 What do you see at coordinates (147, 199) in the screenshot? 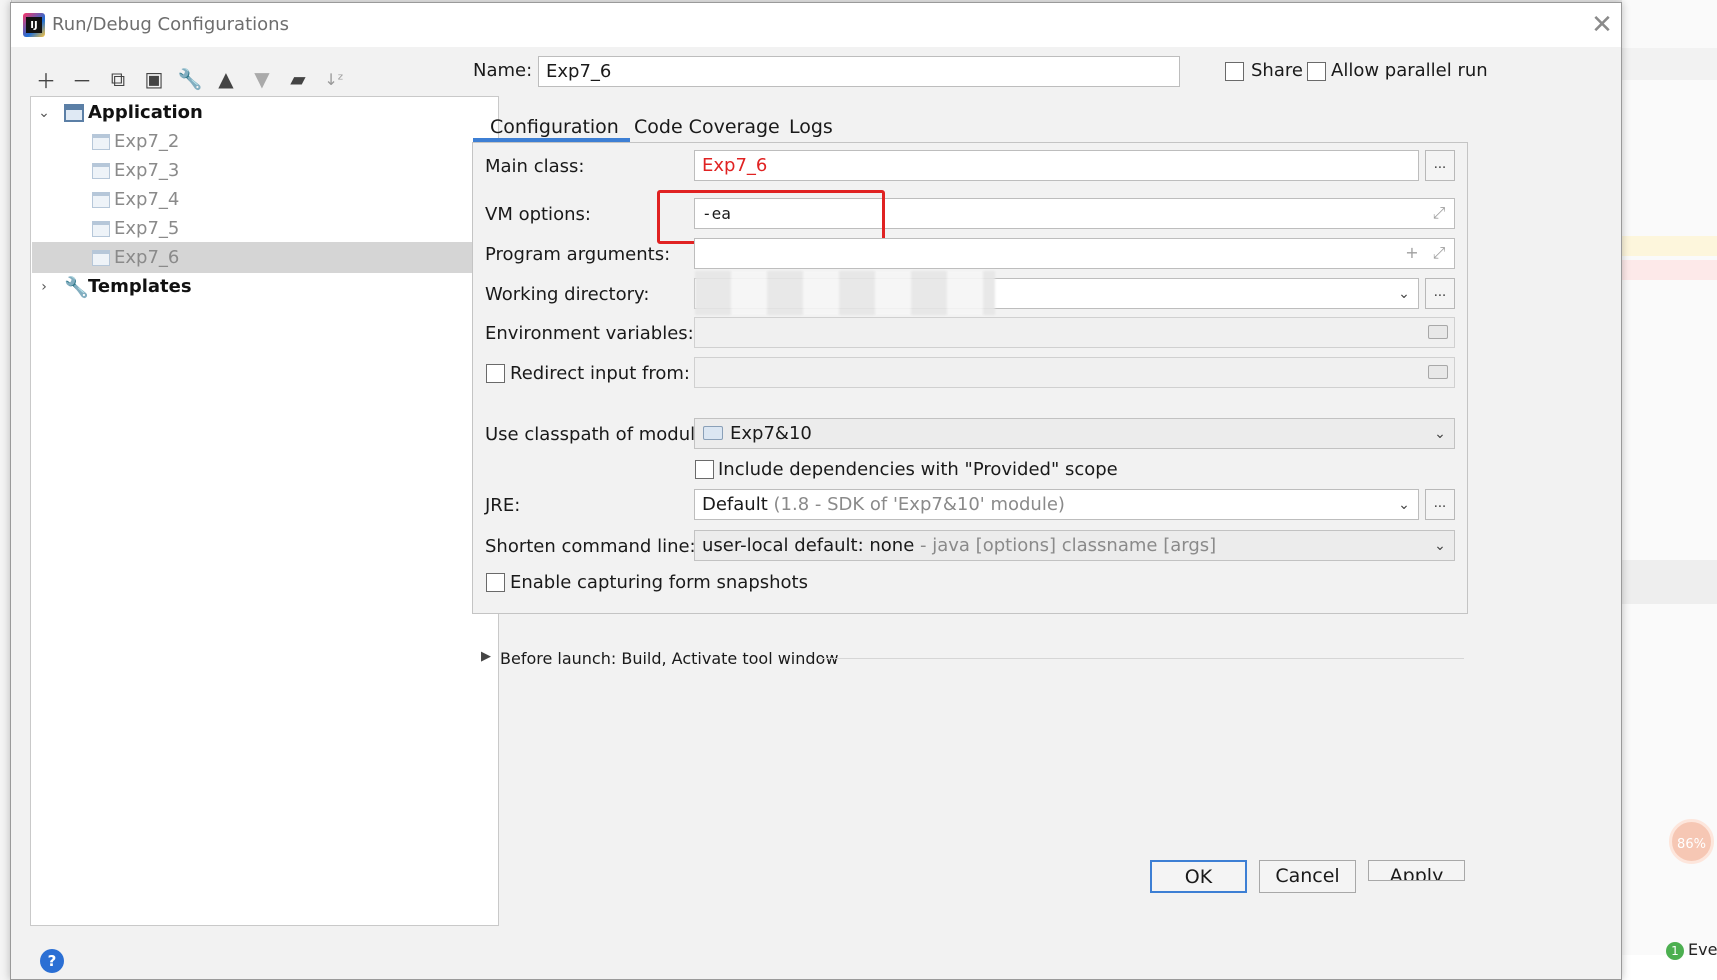
I see `tree-item-label: Exp7_4` at bounding box center [147, 199].